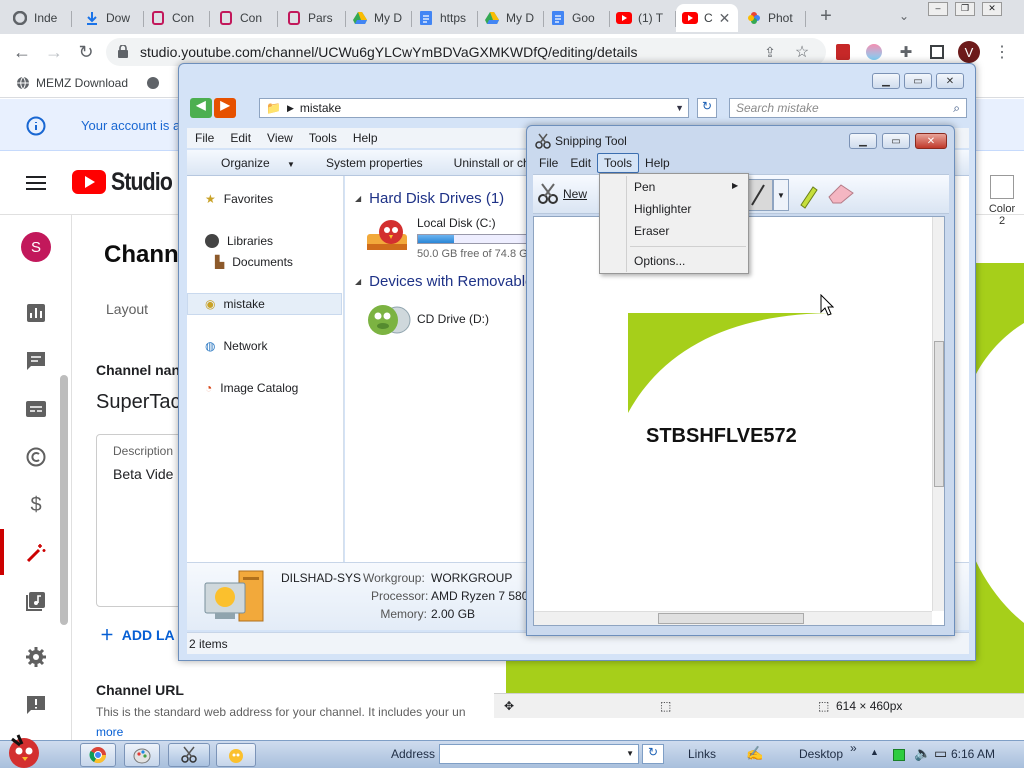 This screenshot has width=1024, height=769. I want to click on menu-view: View, so click(280, 138).